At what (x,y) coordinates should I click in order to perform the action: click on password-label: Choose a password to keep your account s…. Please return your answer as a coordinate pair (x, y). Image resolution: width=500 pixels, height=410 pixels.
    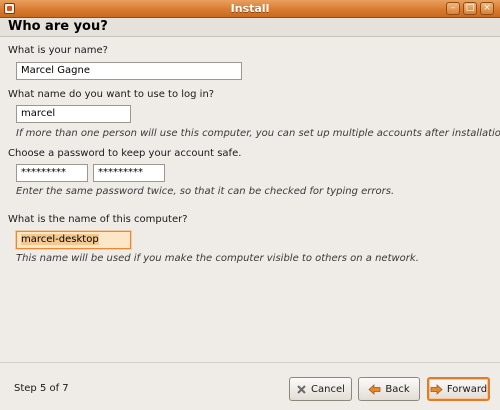
    Looking at the image, I should click on (125, 153).